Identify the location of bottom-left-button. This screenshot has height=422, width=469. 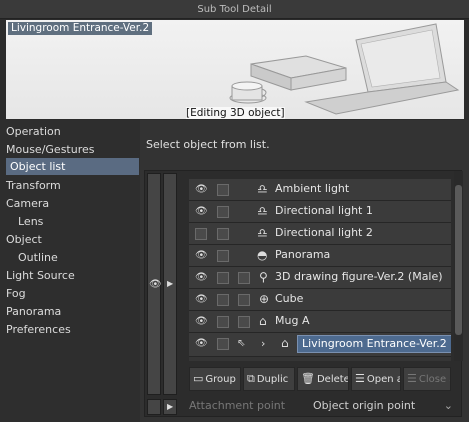
(154, 407).